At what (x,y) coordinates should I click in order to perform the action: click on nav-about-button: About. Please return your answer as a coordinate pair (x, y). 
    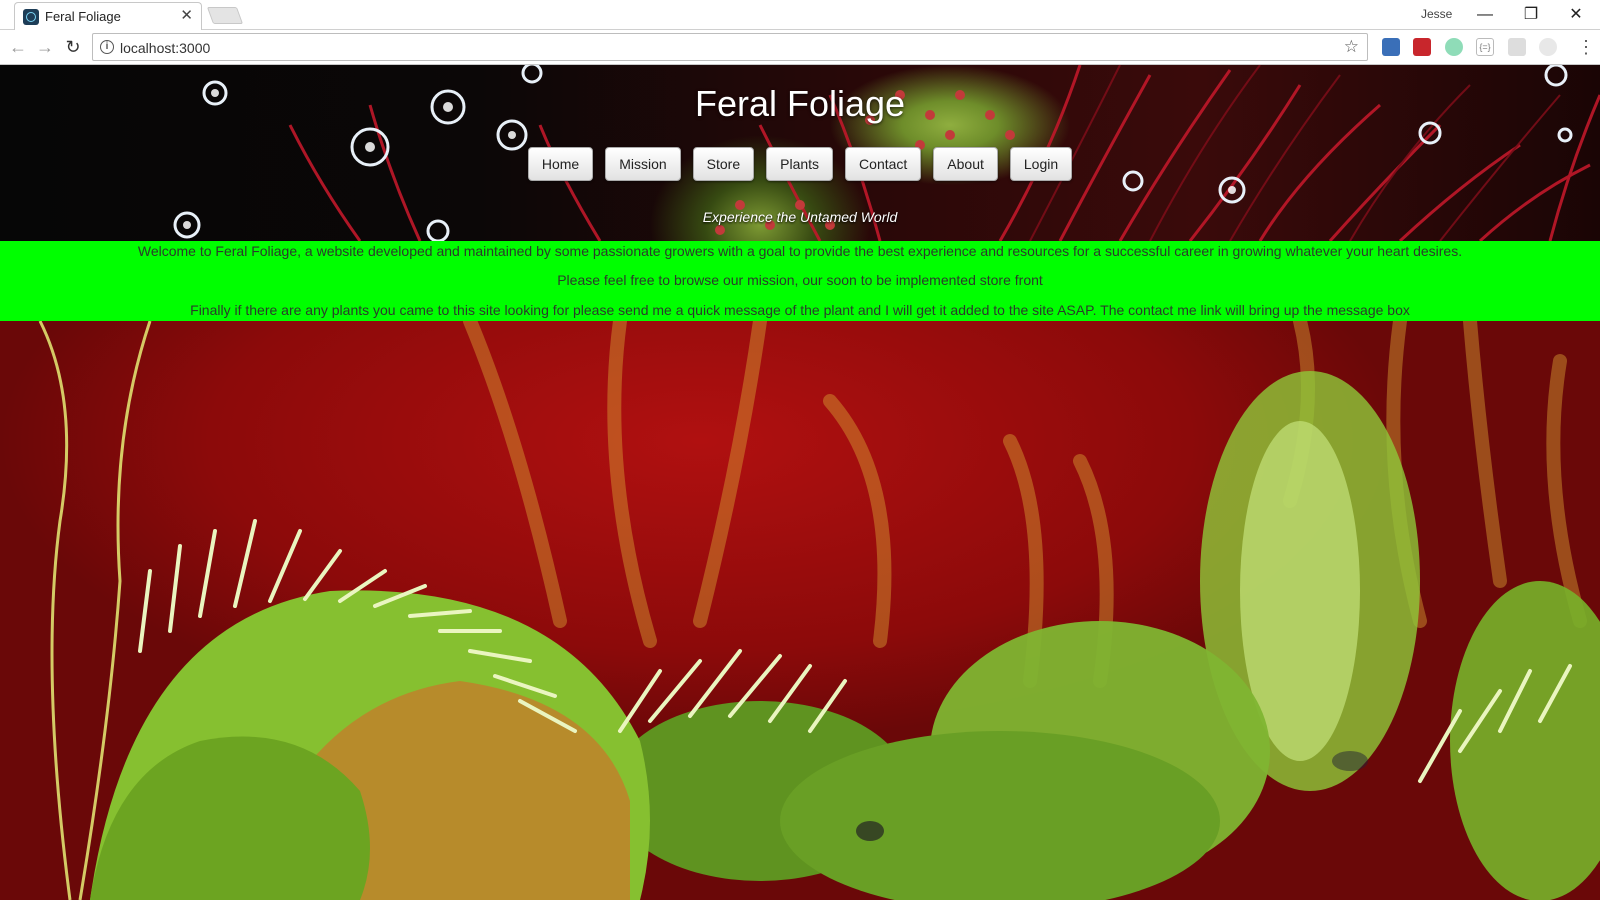
    Looking at the image, I should click on (965, 164).